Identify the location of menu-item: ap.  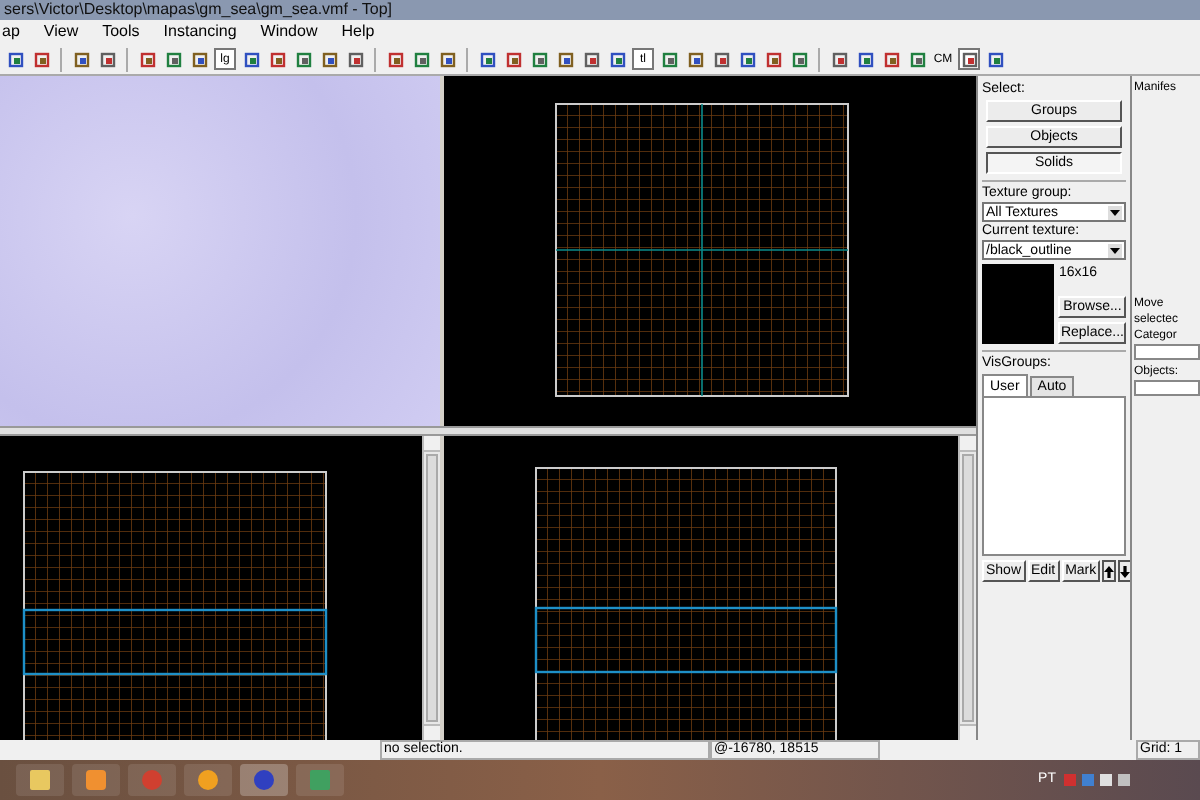
(11, 32).